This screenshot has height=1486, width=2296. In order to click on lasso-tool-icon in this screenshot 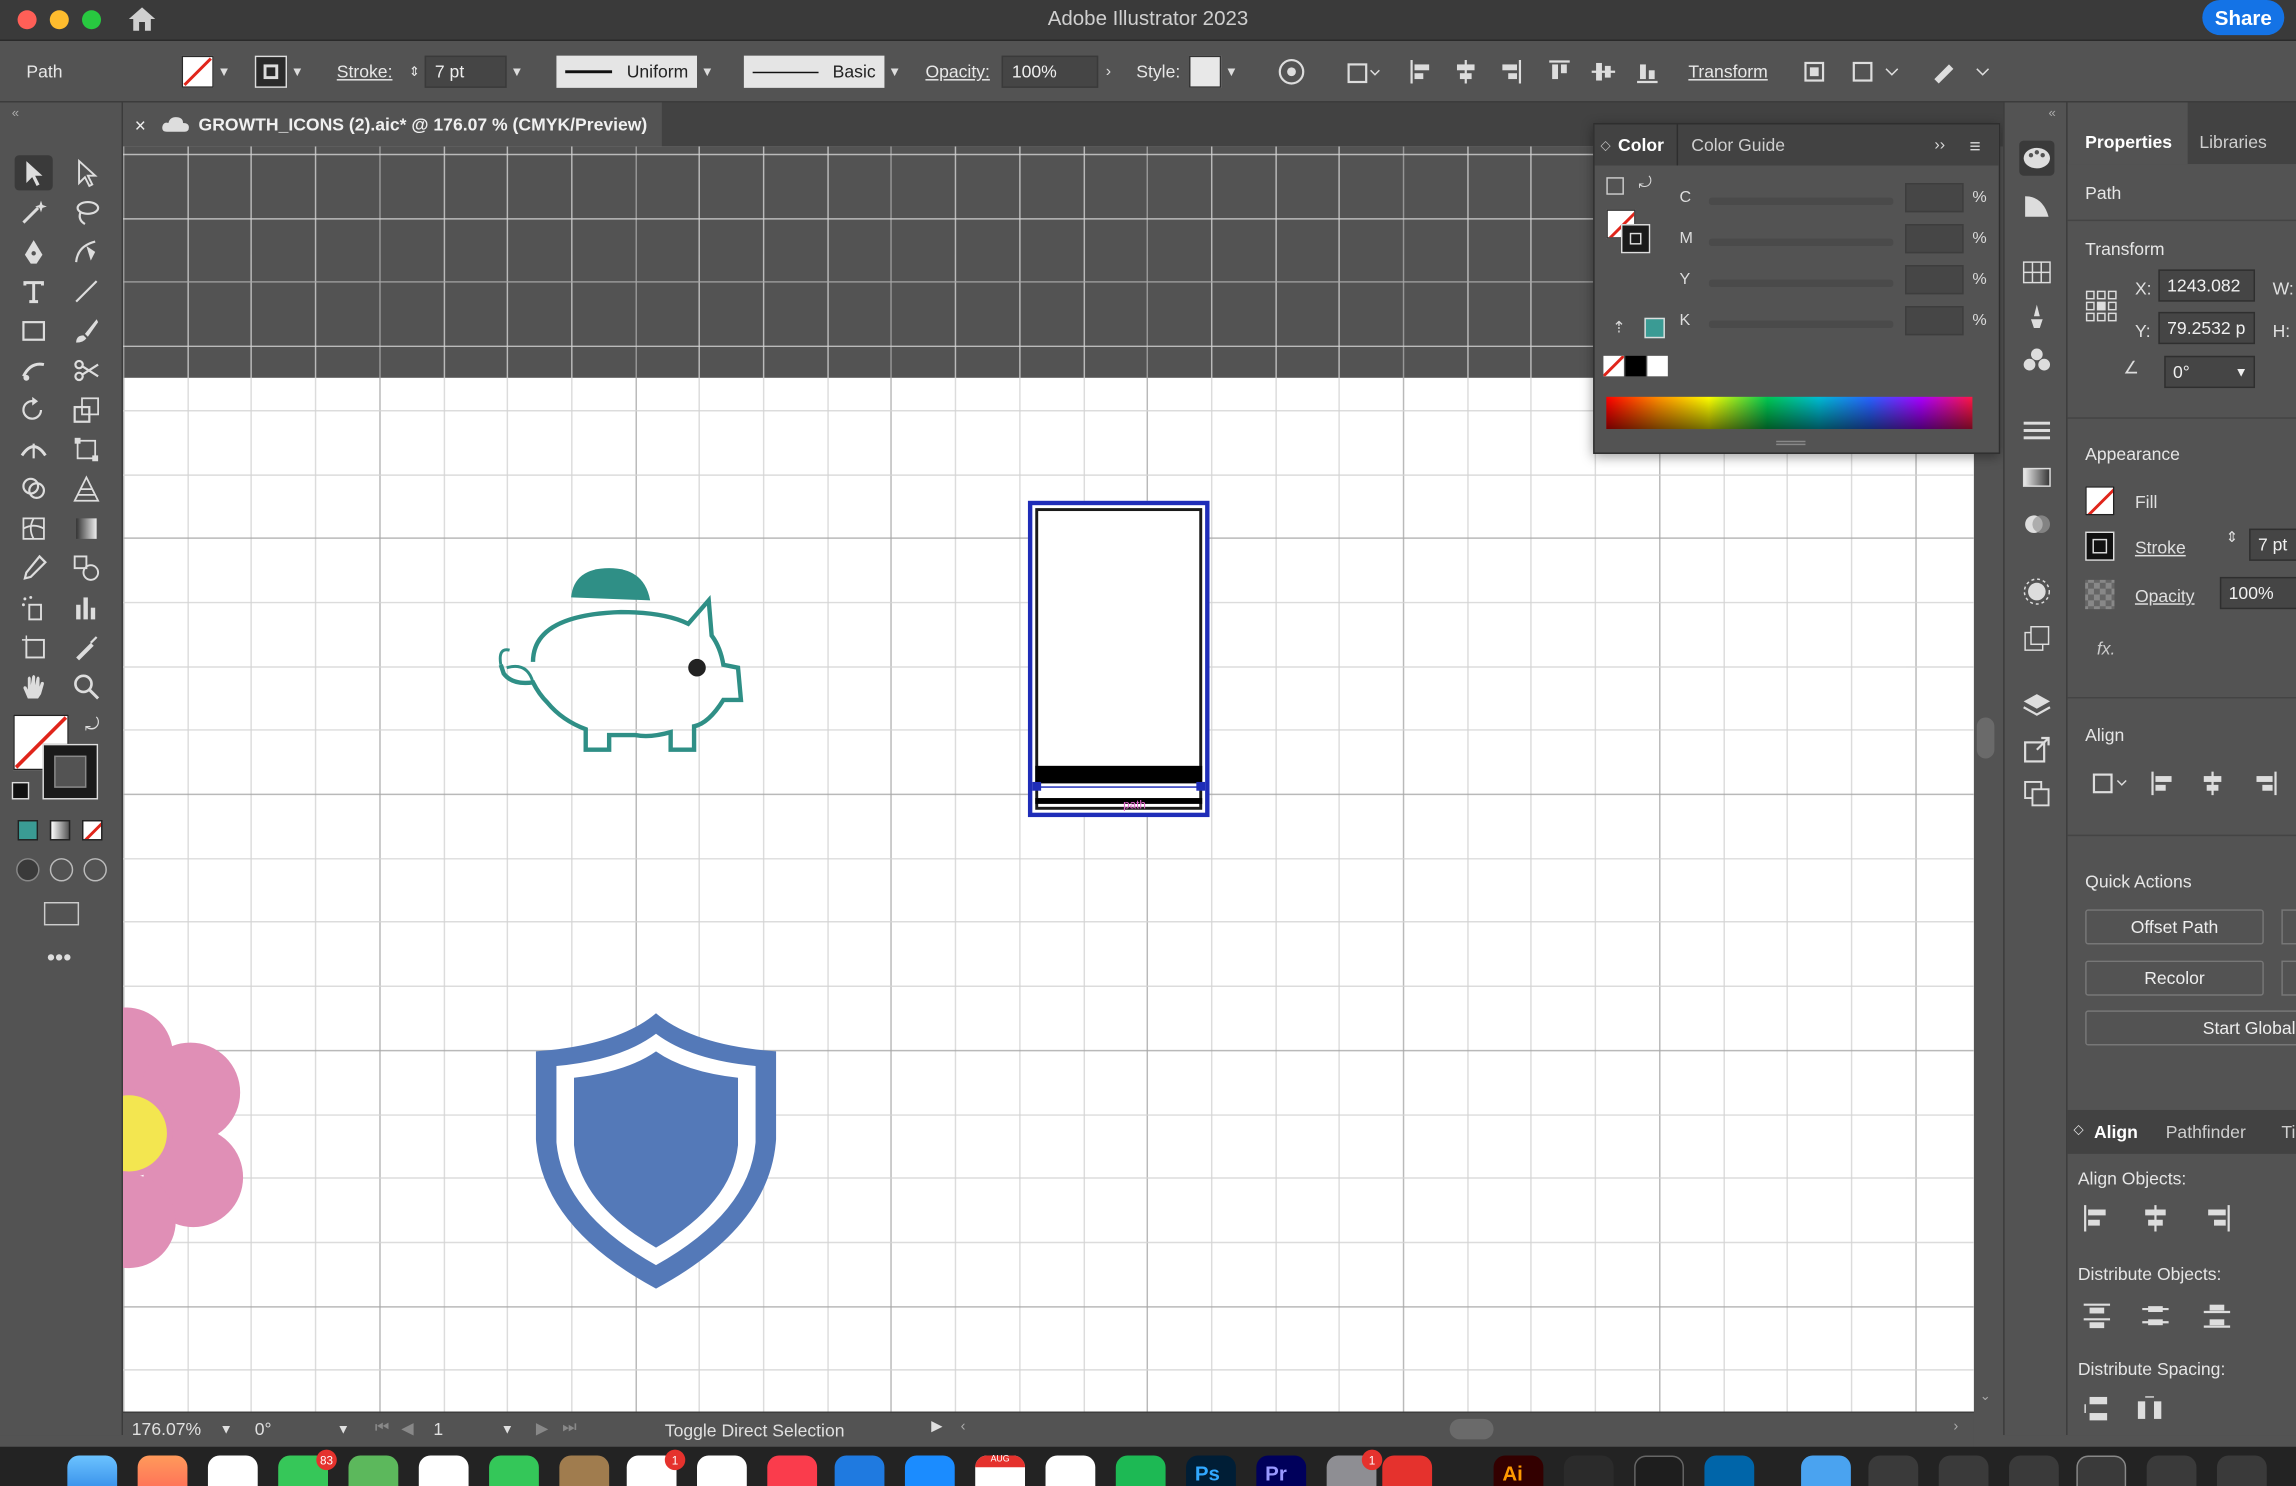, I will do `click(86, 212)`.